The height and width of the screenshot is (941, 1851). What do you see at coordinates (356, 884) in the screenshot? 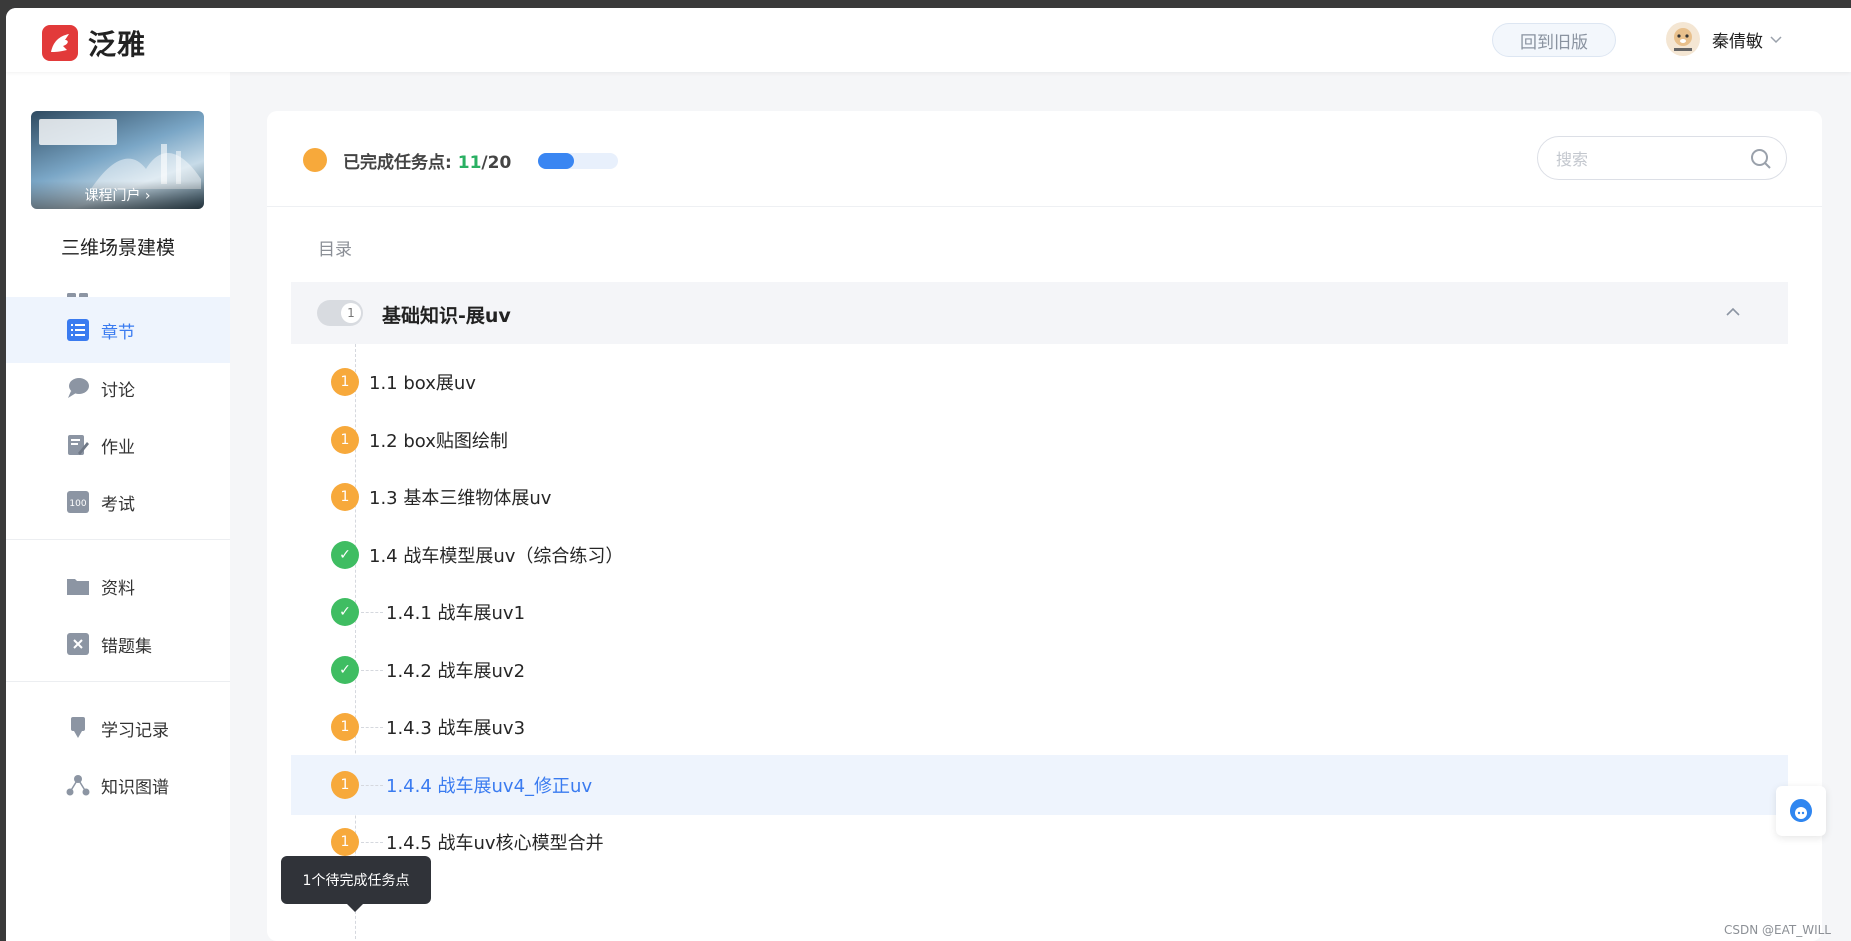
I see `pending-tasks-tooltip: 1个待完成任务点` at bounding box center [356, 884].